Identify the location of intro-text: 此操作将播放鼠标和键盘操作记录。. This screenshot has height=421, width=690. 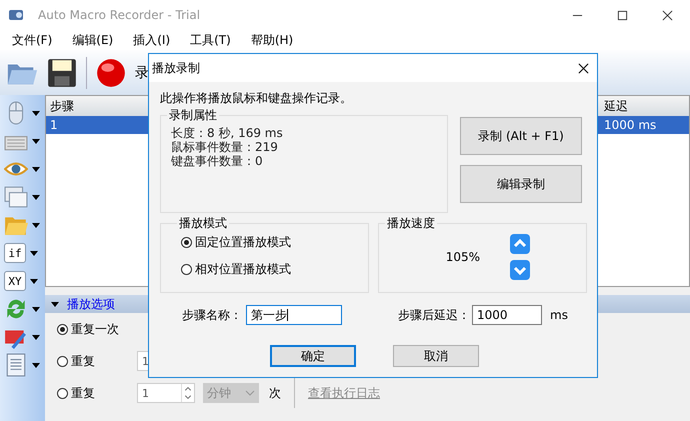
(256, 98).